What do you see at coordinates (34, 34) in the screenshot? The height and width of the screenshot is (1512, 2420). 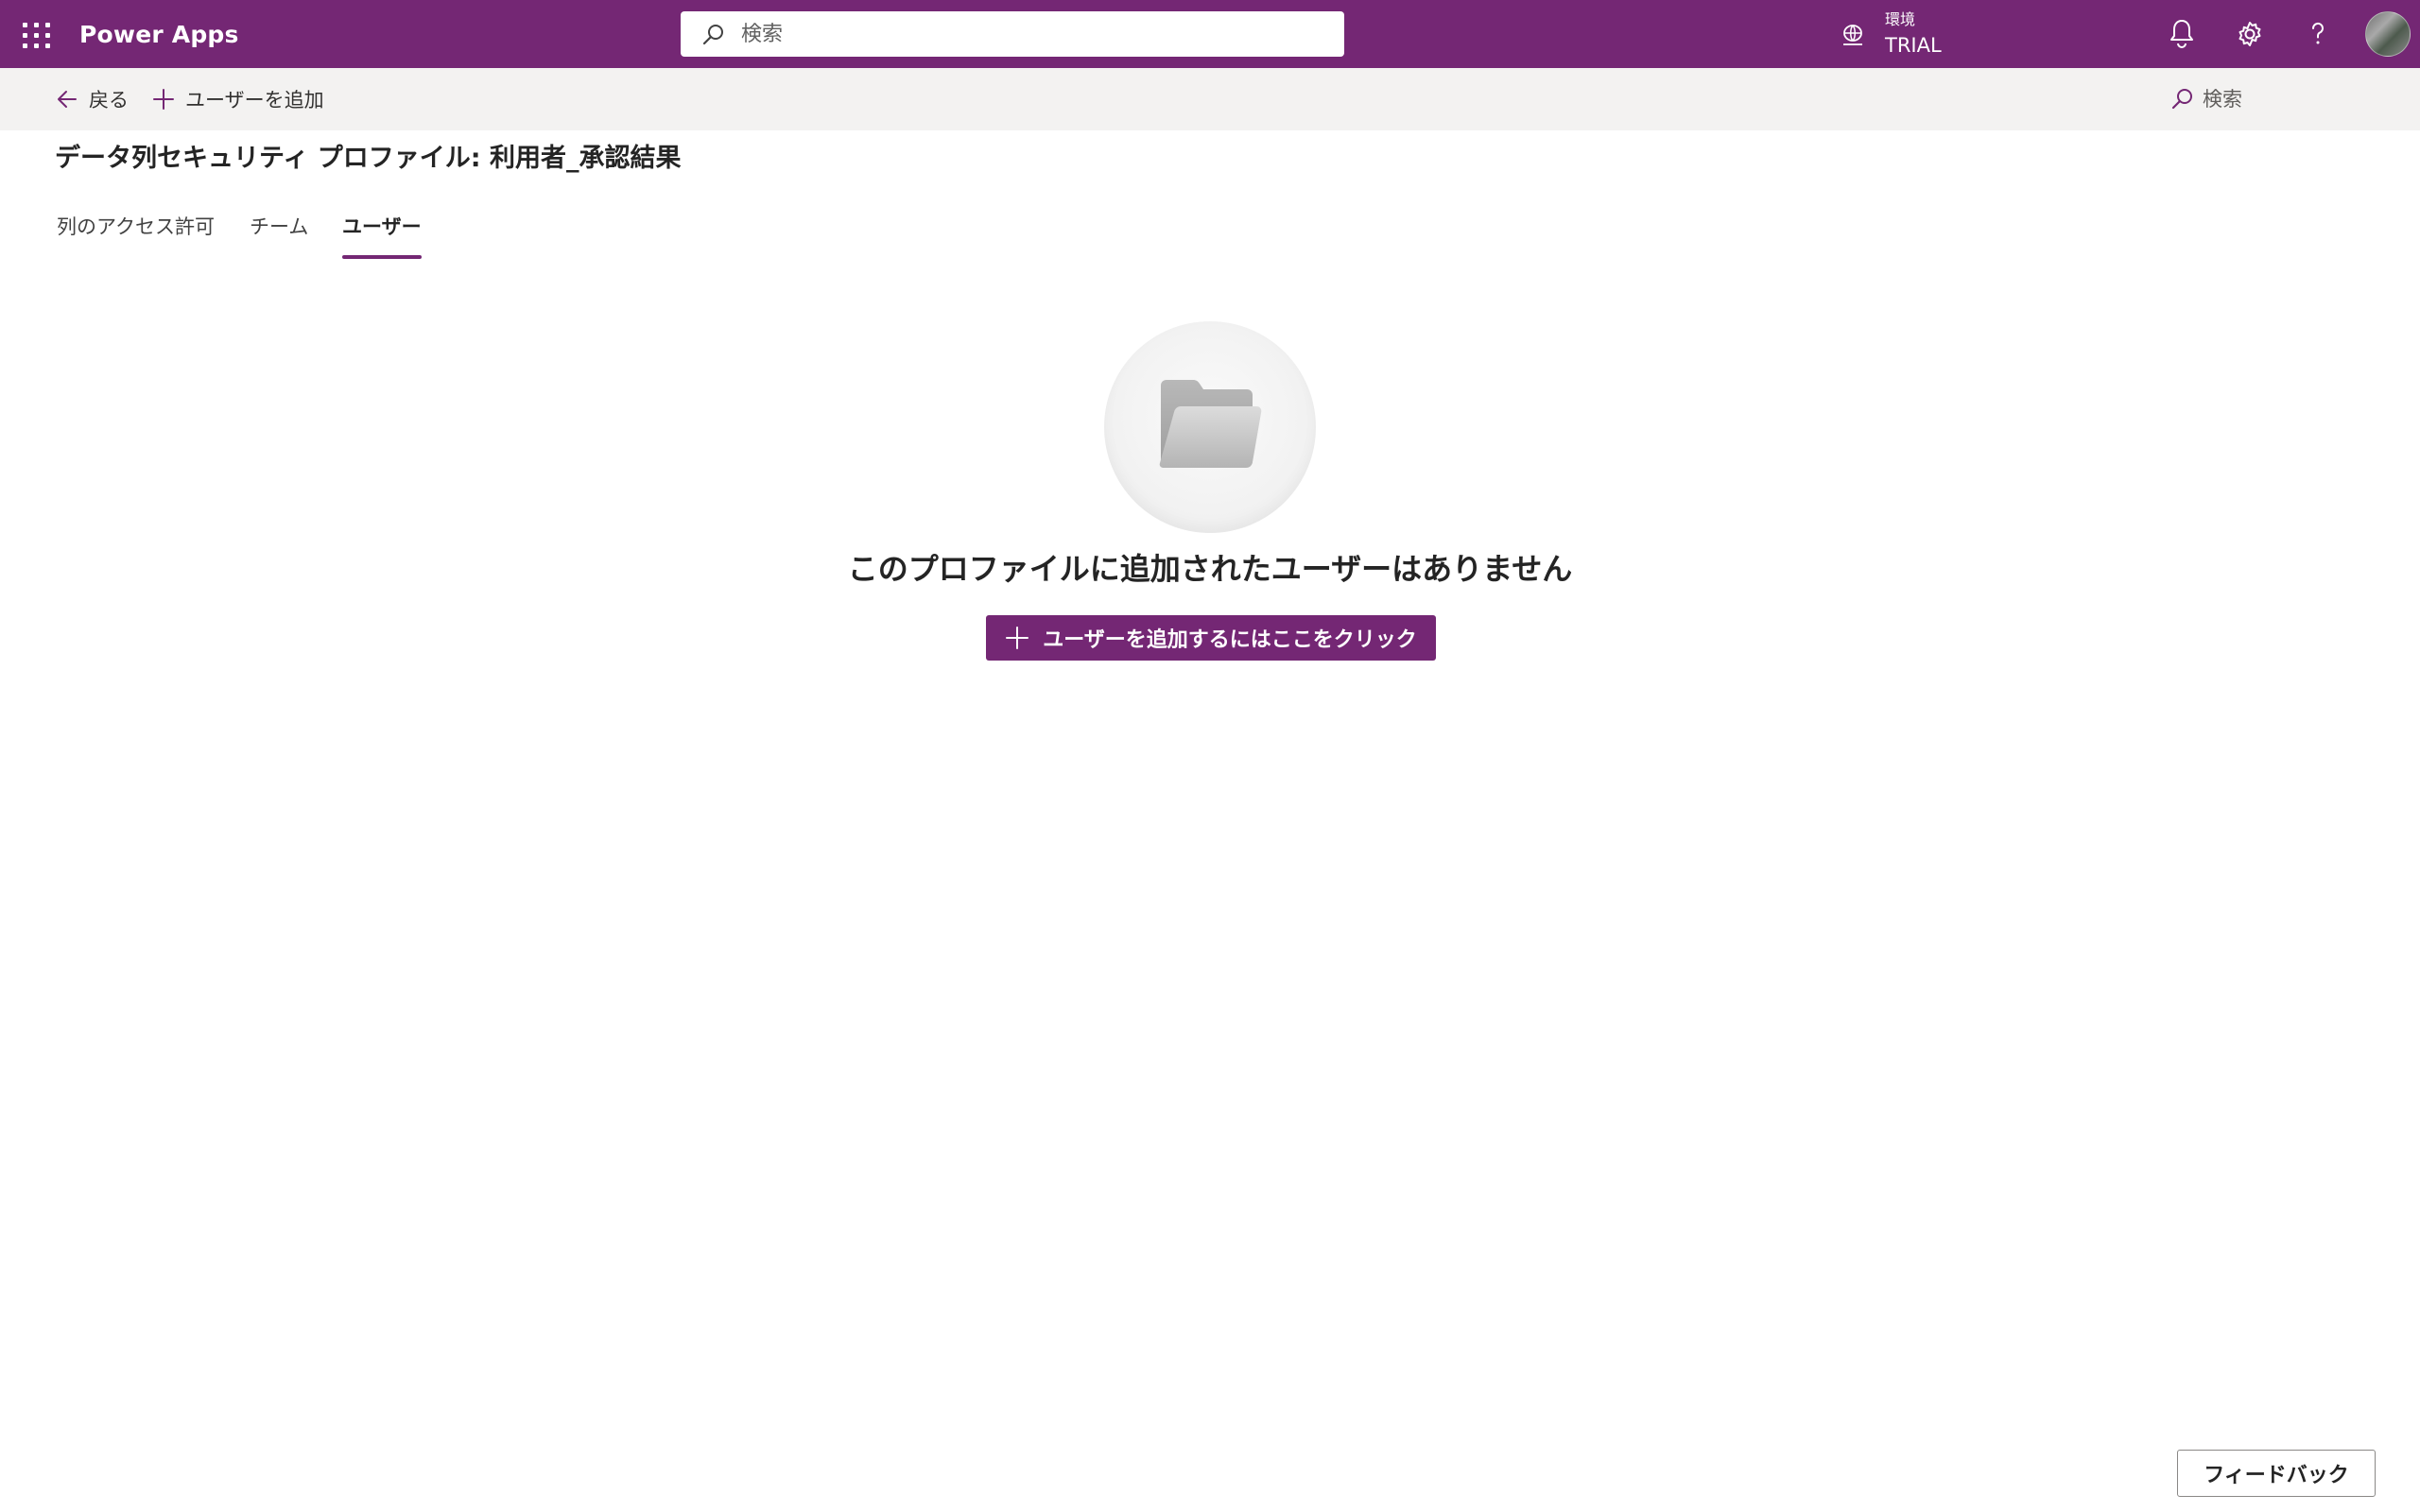 I see `app-launcher-icon` at bounding box center [34, 34].